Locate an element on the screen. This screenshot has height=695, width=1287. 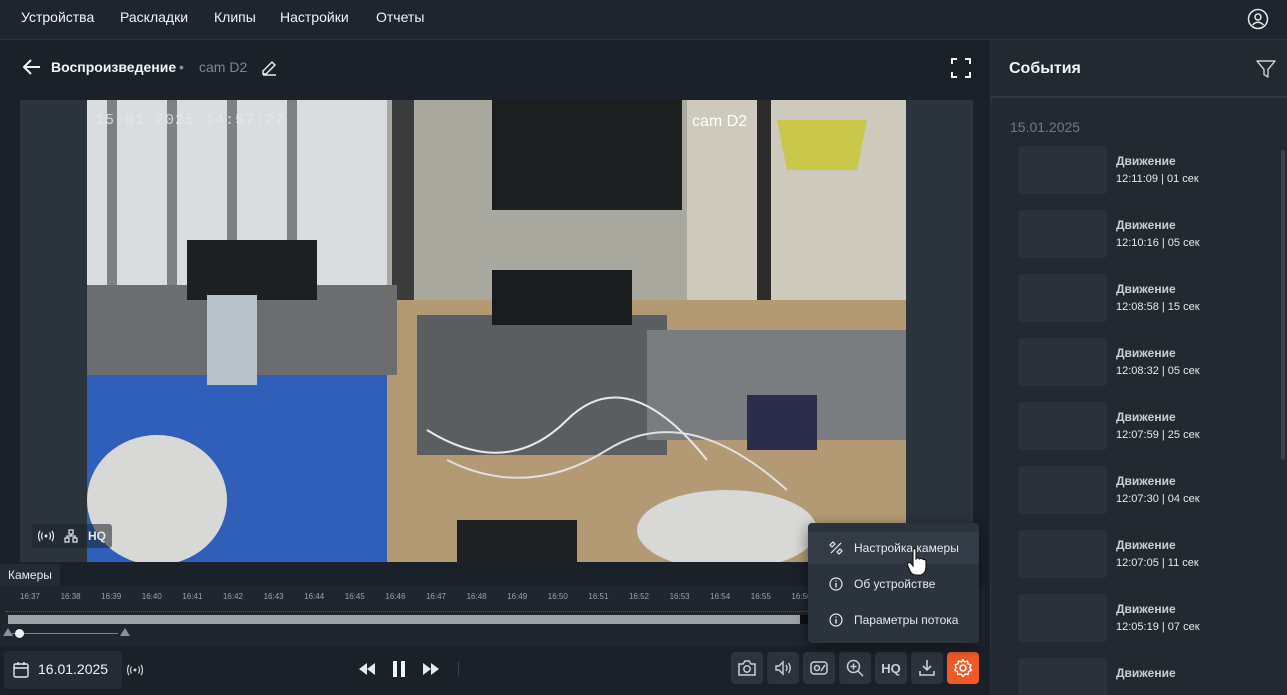
page-title: Воспроизведение is located at coordinates (114, 67).